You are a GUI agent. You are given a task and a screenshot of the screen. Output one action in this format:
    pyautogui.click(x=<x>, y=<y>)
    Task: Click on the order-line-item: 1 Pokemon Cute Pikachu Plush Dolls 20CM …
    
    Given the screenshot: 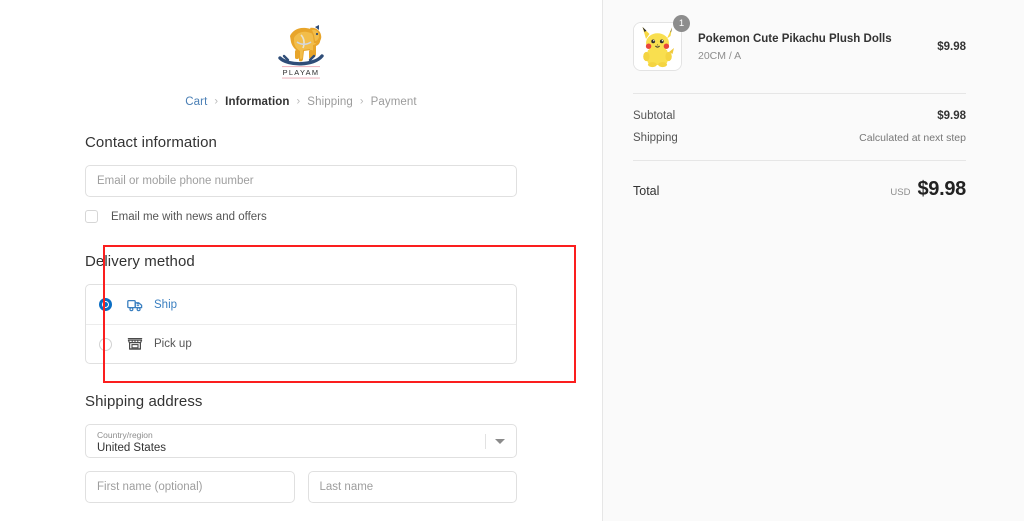 What is the action you would take?
    pyautogui.click(x=799, y=54)
    